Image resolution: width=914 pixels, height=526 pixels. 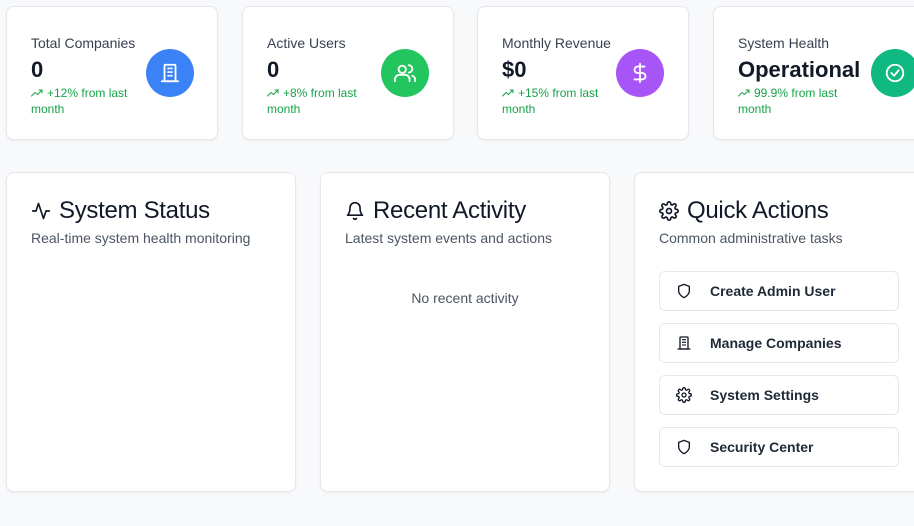 I want to click on panel-title: System Status, so click(x=134, y=210).